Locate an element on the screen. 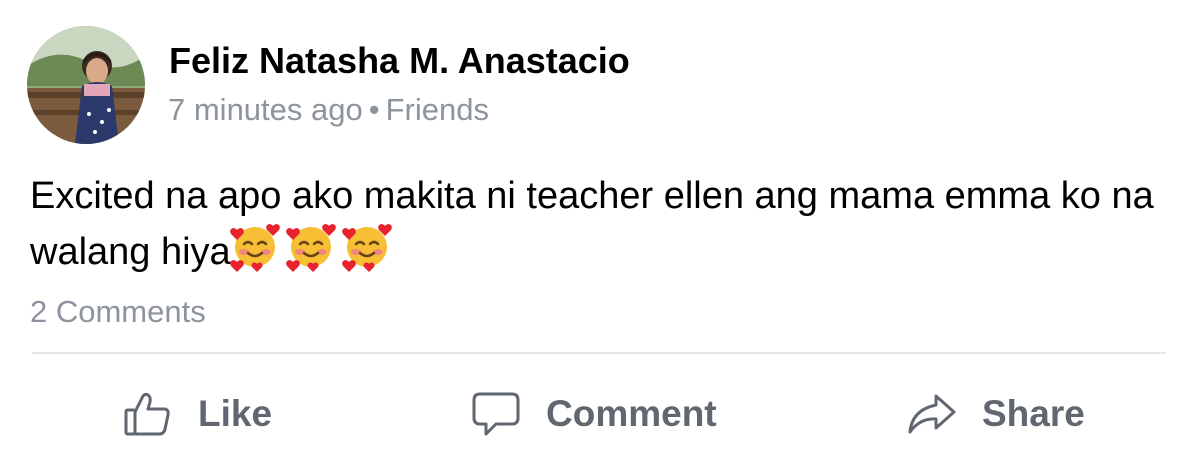 This screenshot has width=1200, height=469. thumbs-up-icon is located at coordinates (148, 414).